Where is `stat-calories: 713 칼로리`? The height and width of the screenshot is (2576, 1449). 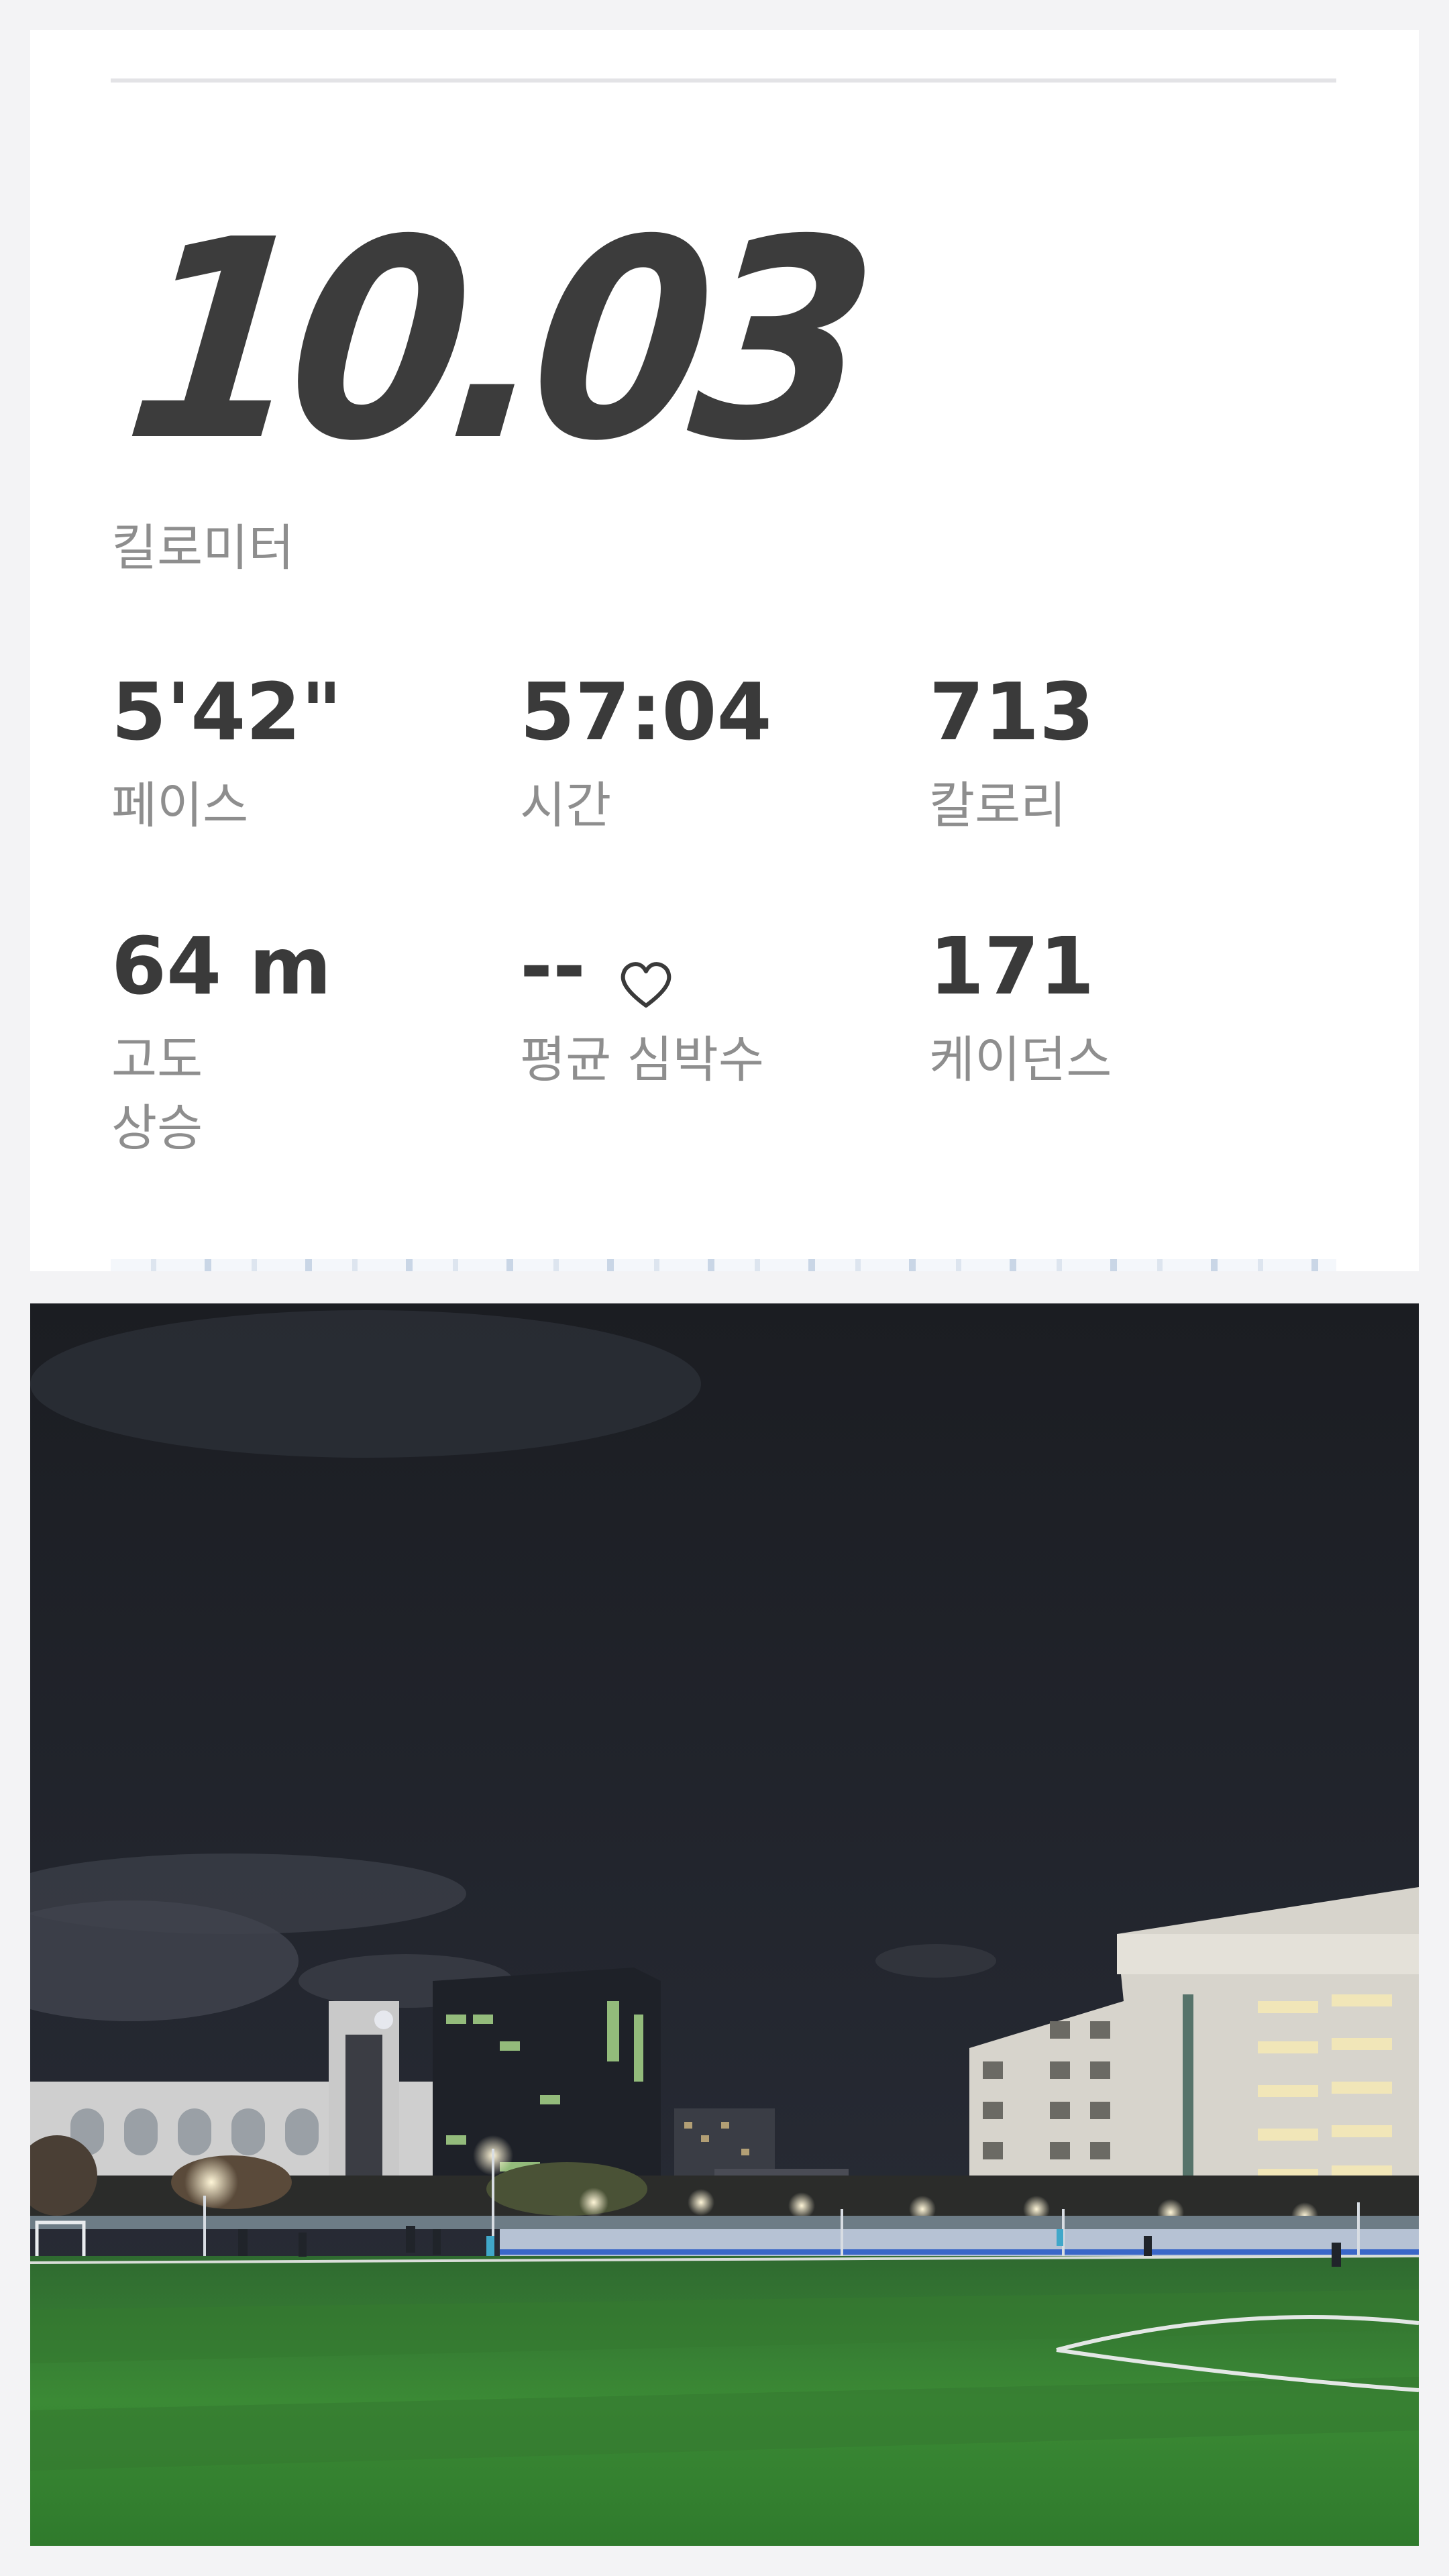 stat-calories: 713 칼로리 is located at coordinates (1117, 756).